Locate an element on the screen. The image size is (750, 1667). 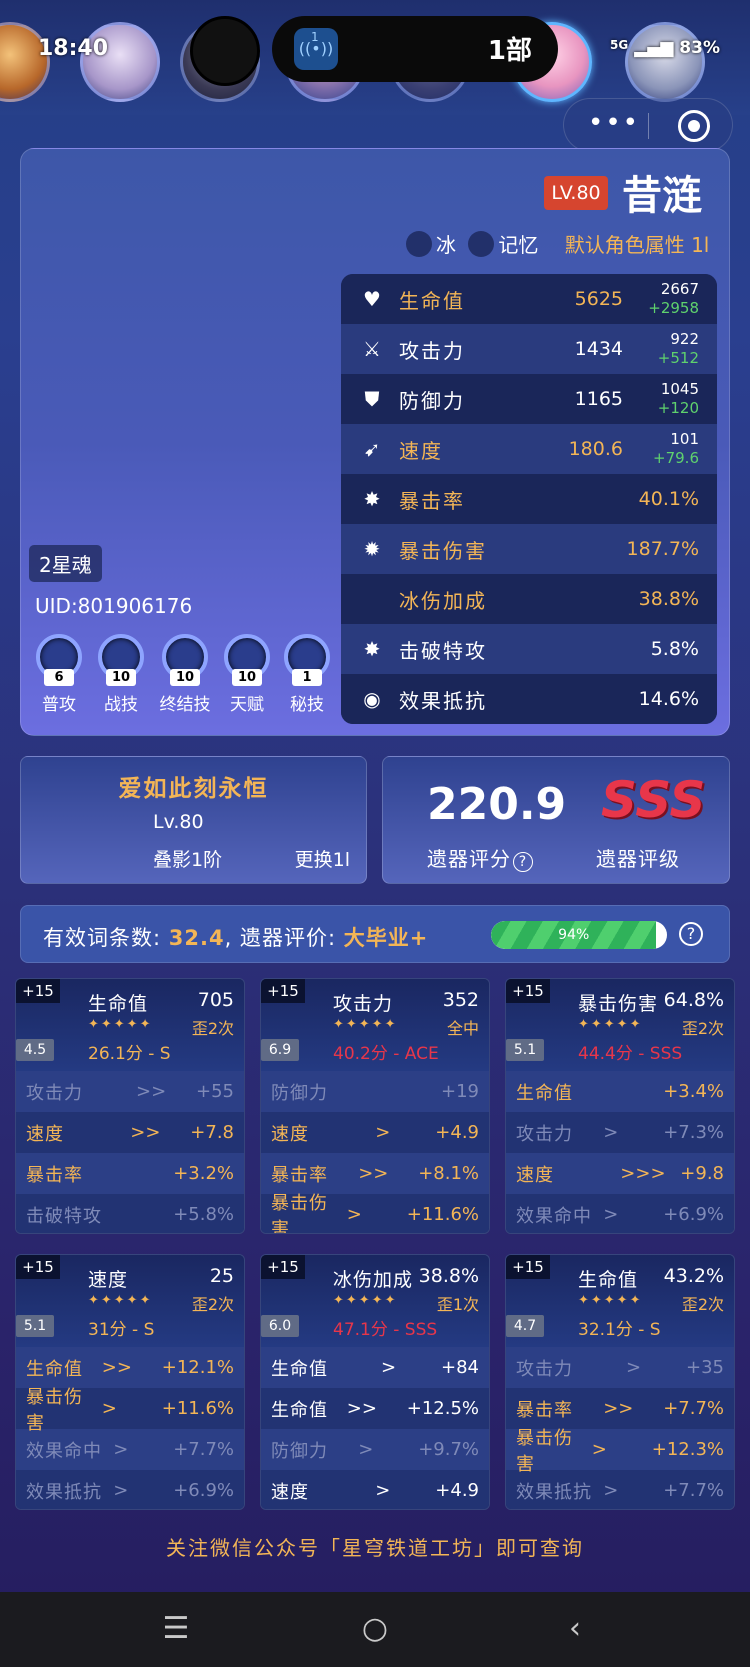
relic-header: +15 4.7 生命值 43.2% ✦✦✦✦✦ 歪2次 32.1分 - S is located at coordinates (620, 1301).